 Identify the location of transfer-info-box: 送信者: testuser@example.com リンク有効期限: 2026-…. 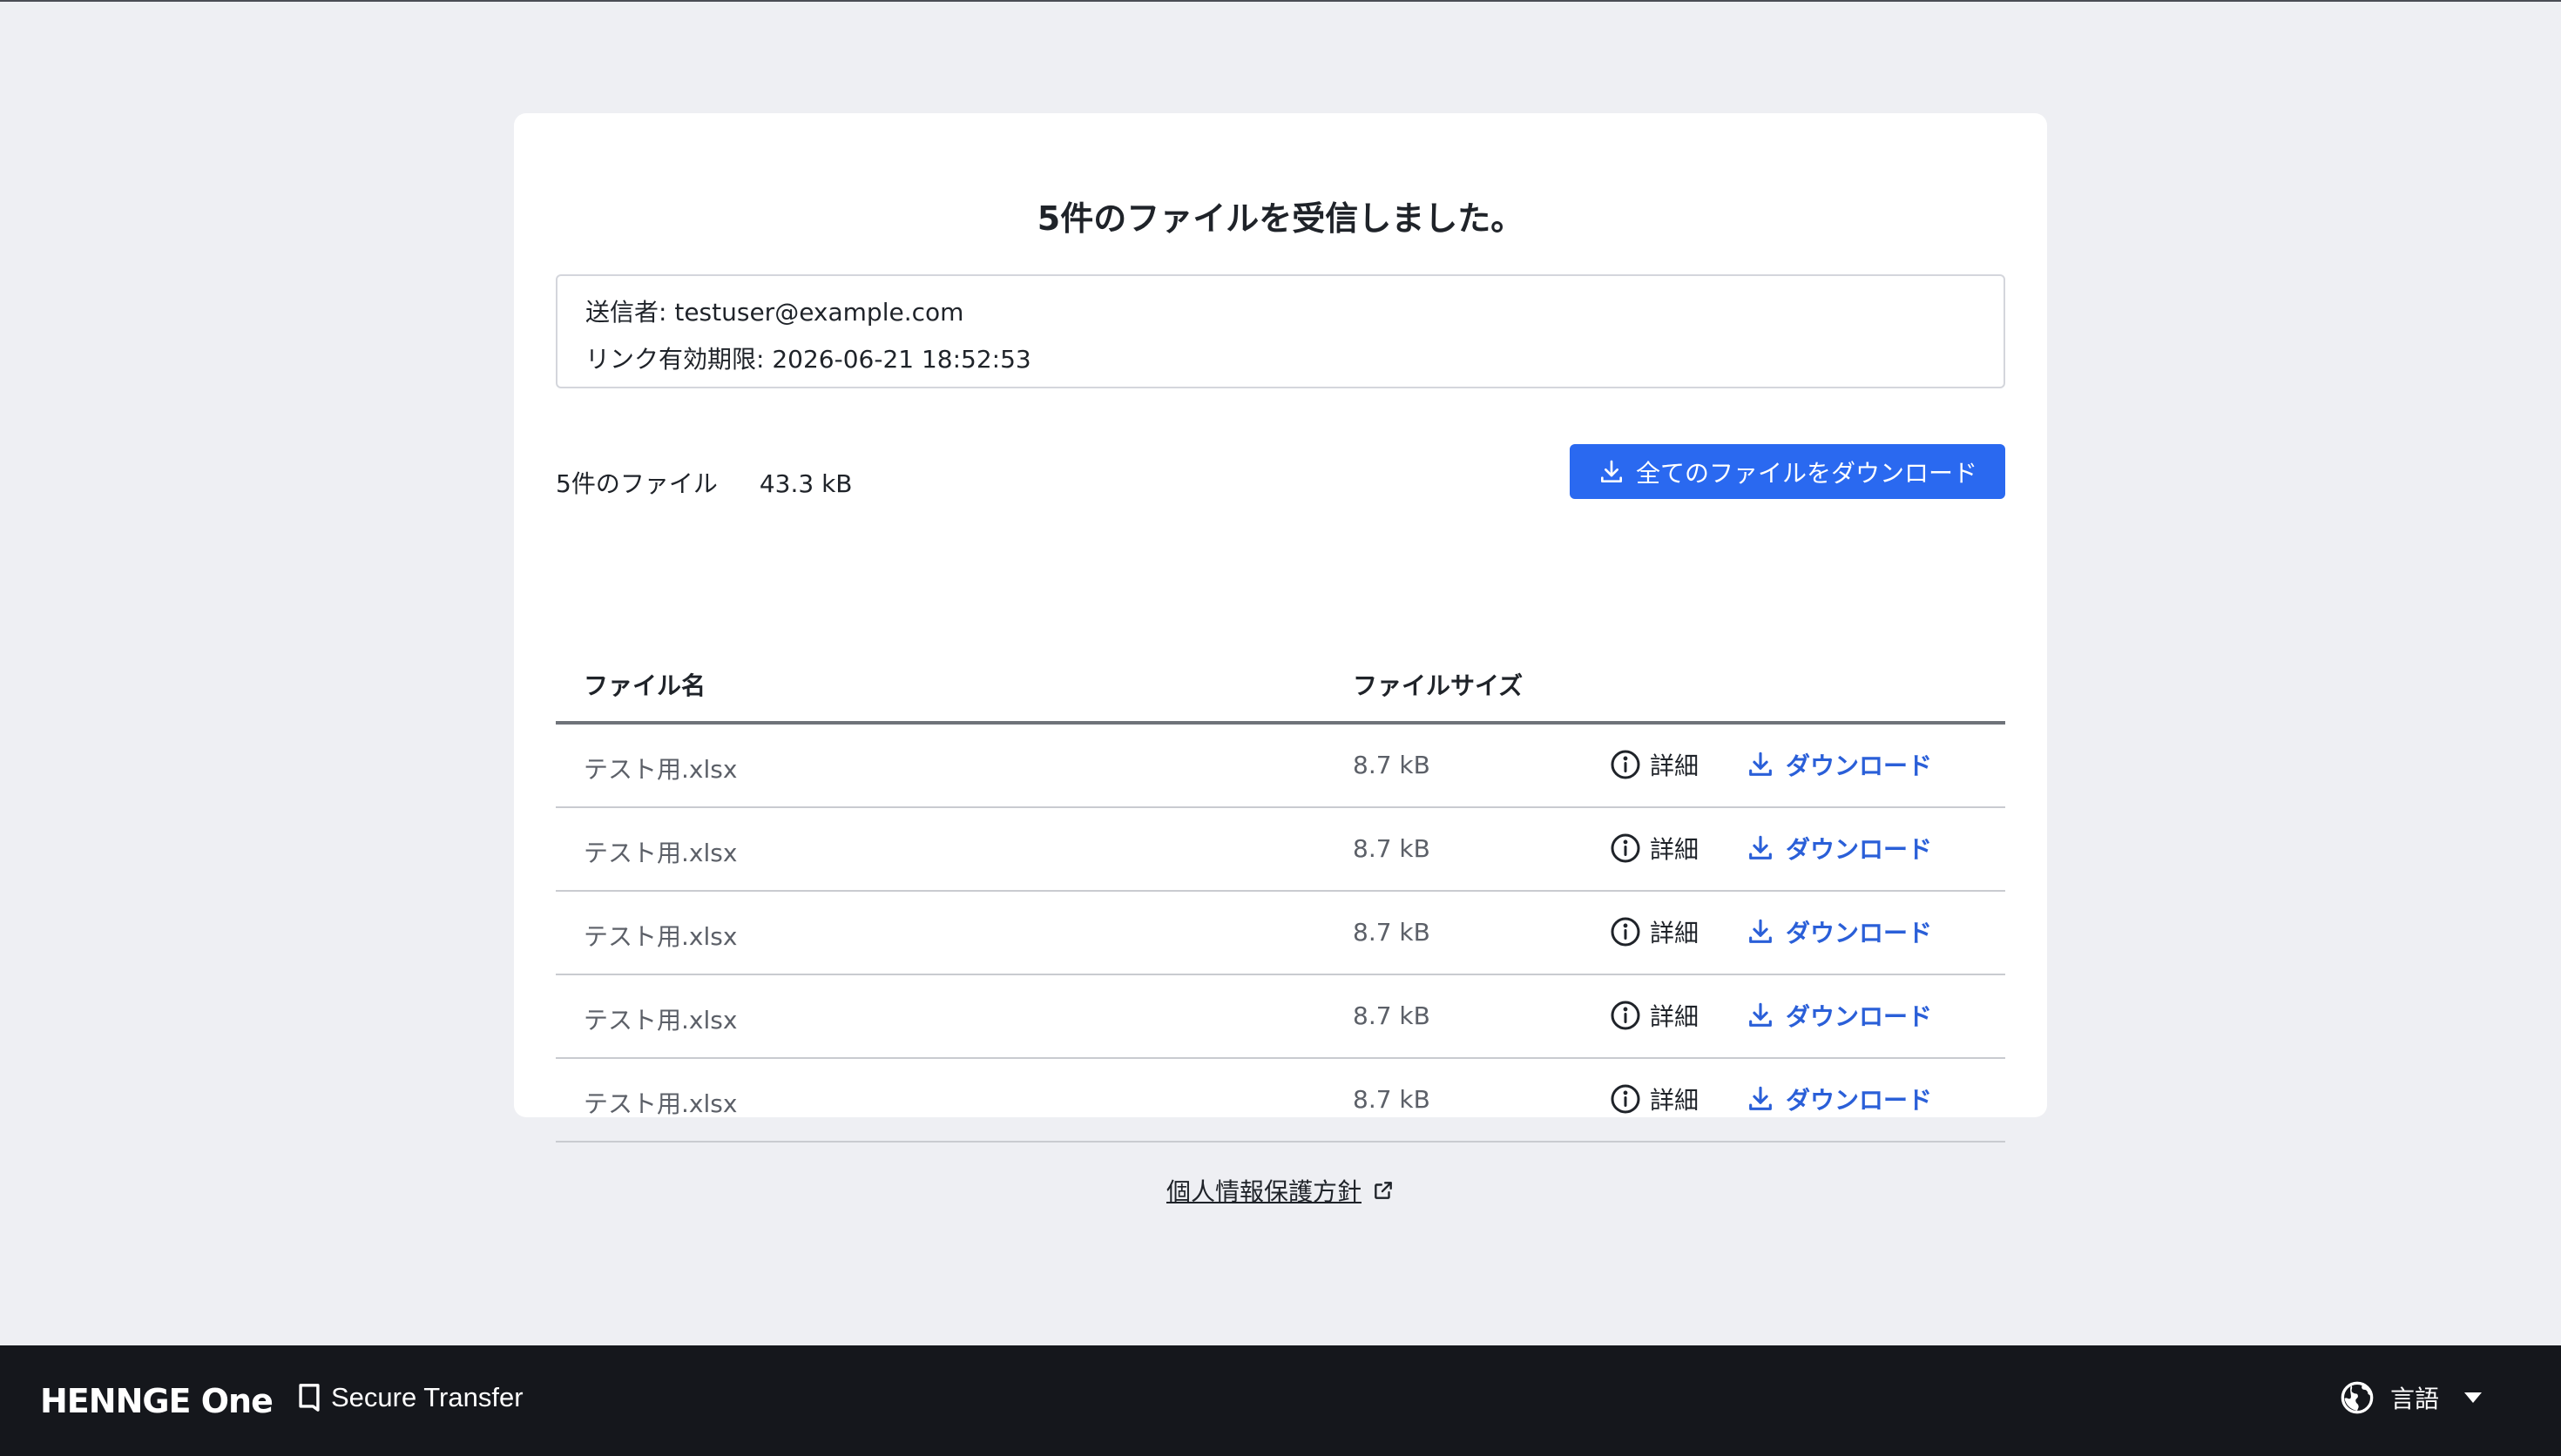
(1280, 331).